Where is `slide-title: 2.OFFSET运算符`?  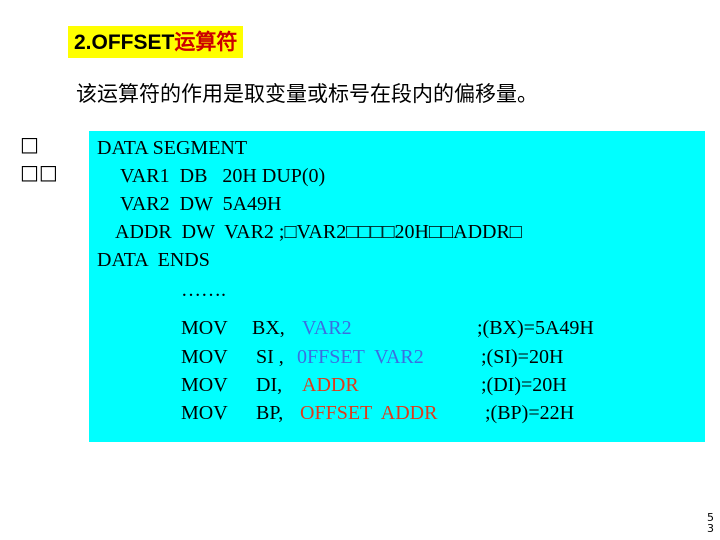
slide-title: 2.OFFSET运算符 is located at coordinates (156, 42).